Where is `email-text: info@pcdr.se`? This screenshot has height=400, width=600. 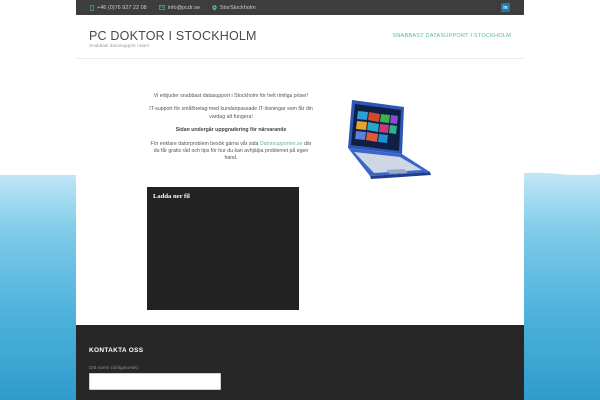
email-text: info@pcdr.se is located at coordinates (184, 8).